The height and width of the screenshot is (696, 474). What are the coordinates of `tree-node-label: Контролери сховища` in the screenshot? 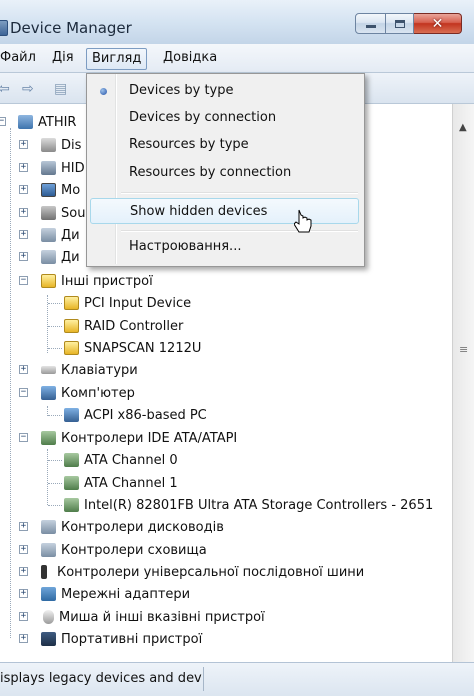 It's located at (134, 550).